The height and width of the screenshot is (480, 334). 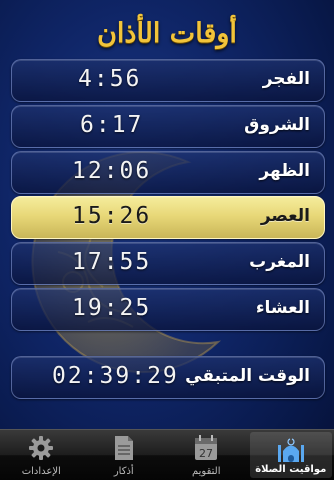 What do you see at coordinates (168, 263) in the screenshot?
I see `prayer-row-maghrib: المغرب 17:55` at bounding box center [168, 263].